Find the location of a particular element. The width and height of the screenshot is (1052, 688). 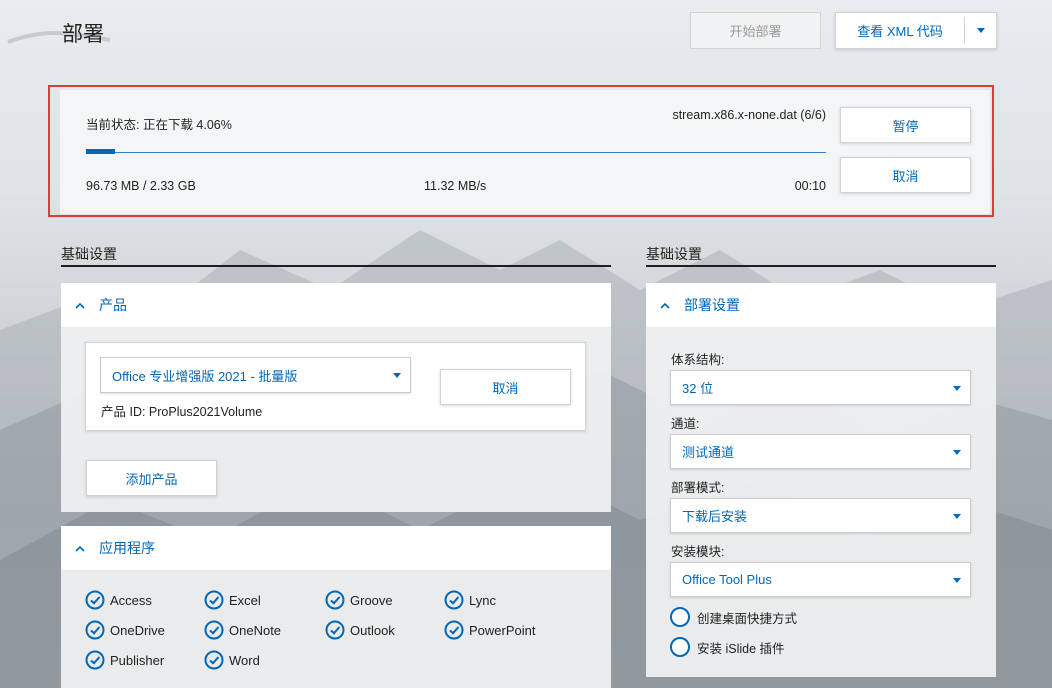

app-checkbox: Lync is located at coordinates (470, 600).